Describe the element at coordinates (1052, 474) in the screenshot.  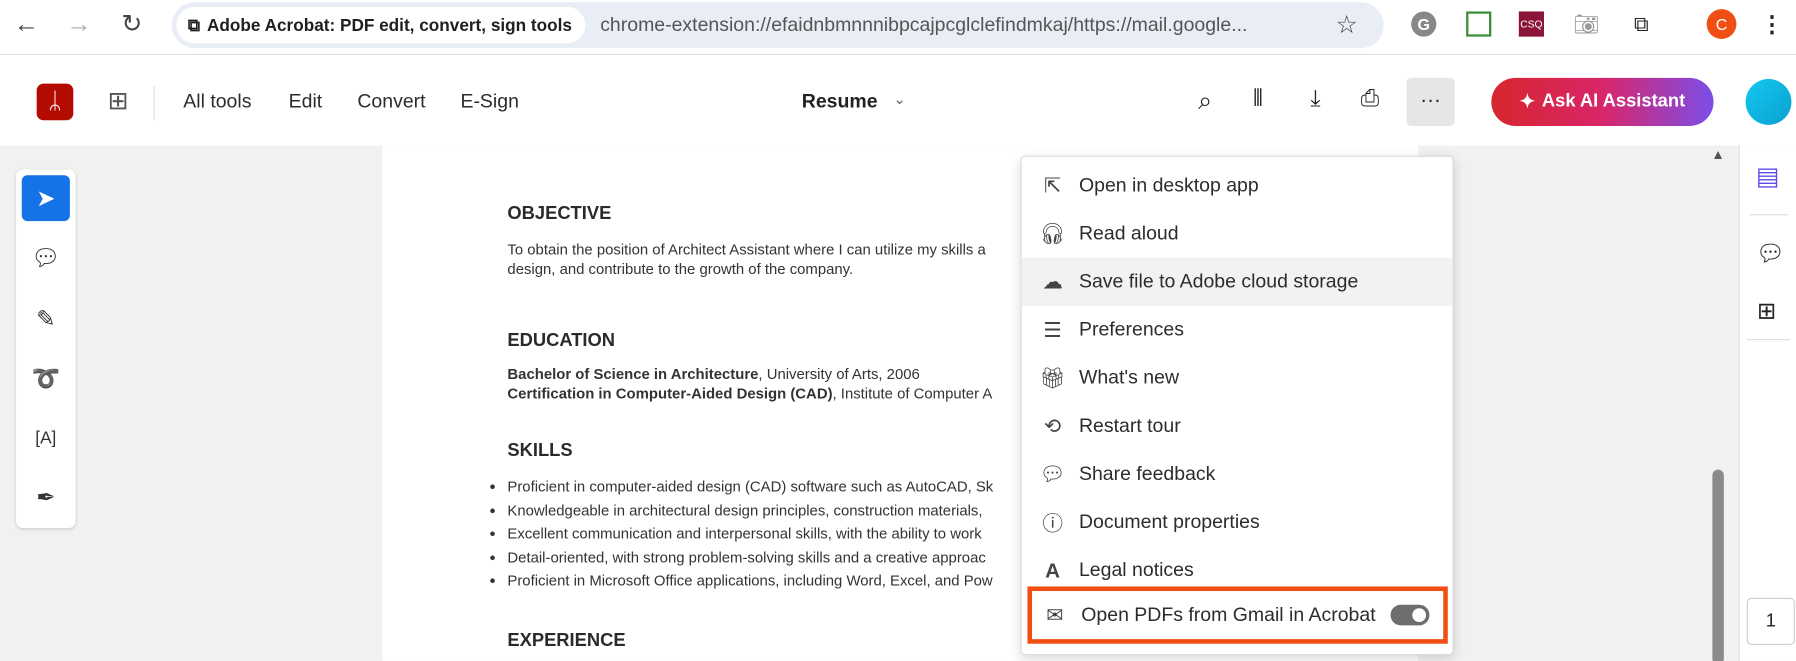
I see `feedback-icon: 💬︎` at that location.